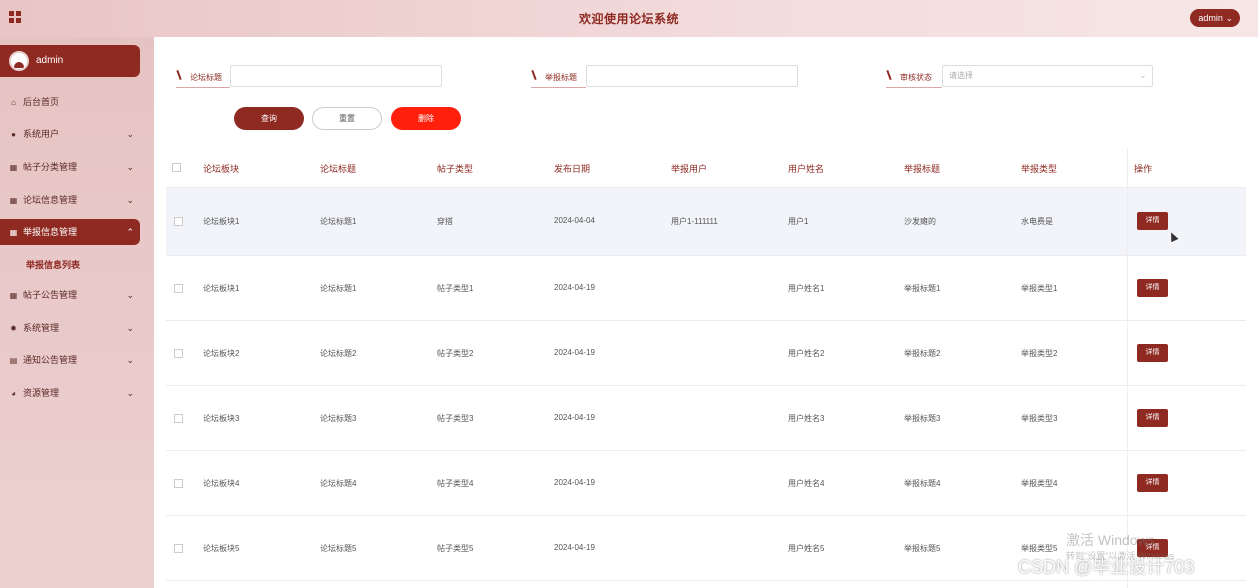 Image resolution: width=1258 pixels, height=588 pixels. What do you see at coordinates (455, 288) in the screenshot?
I see `table-cell: 帖子类型1` at bounding box center [455, 288].